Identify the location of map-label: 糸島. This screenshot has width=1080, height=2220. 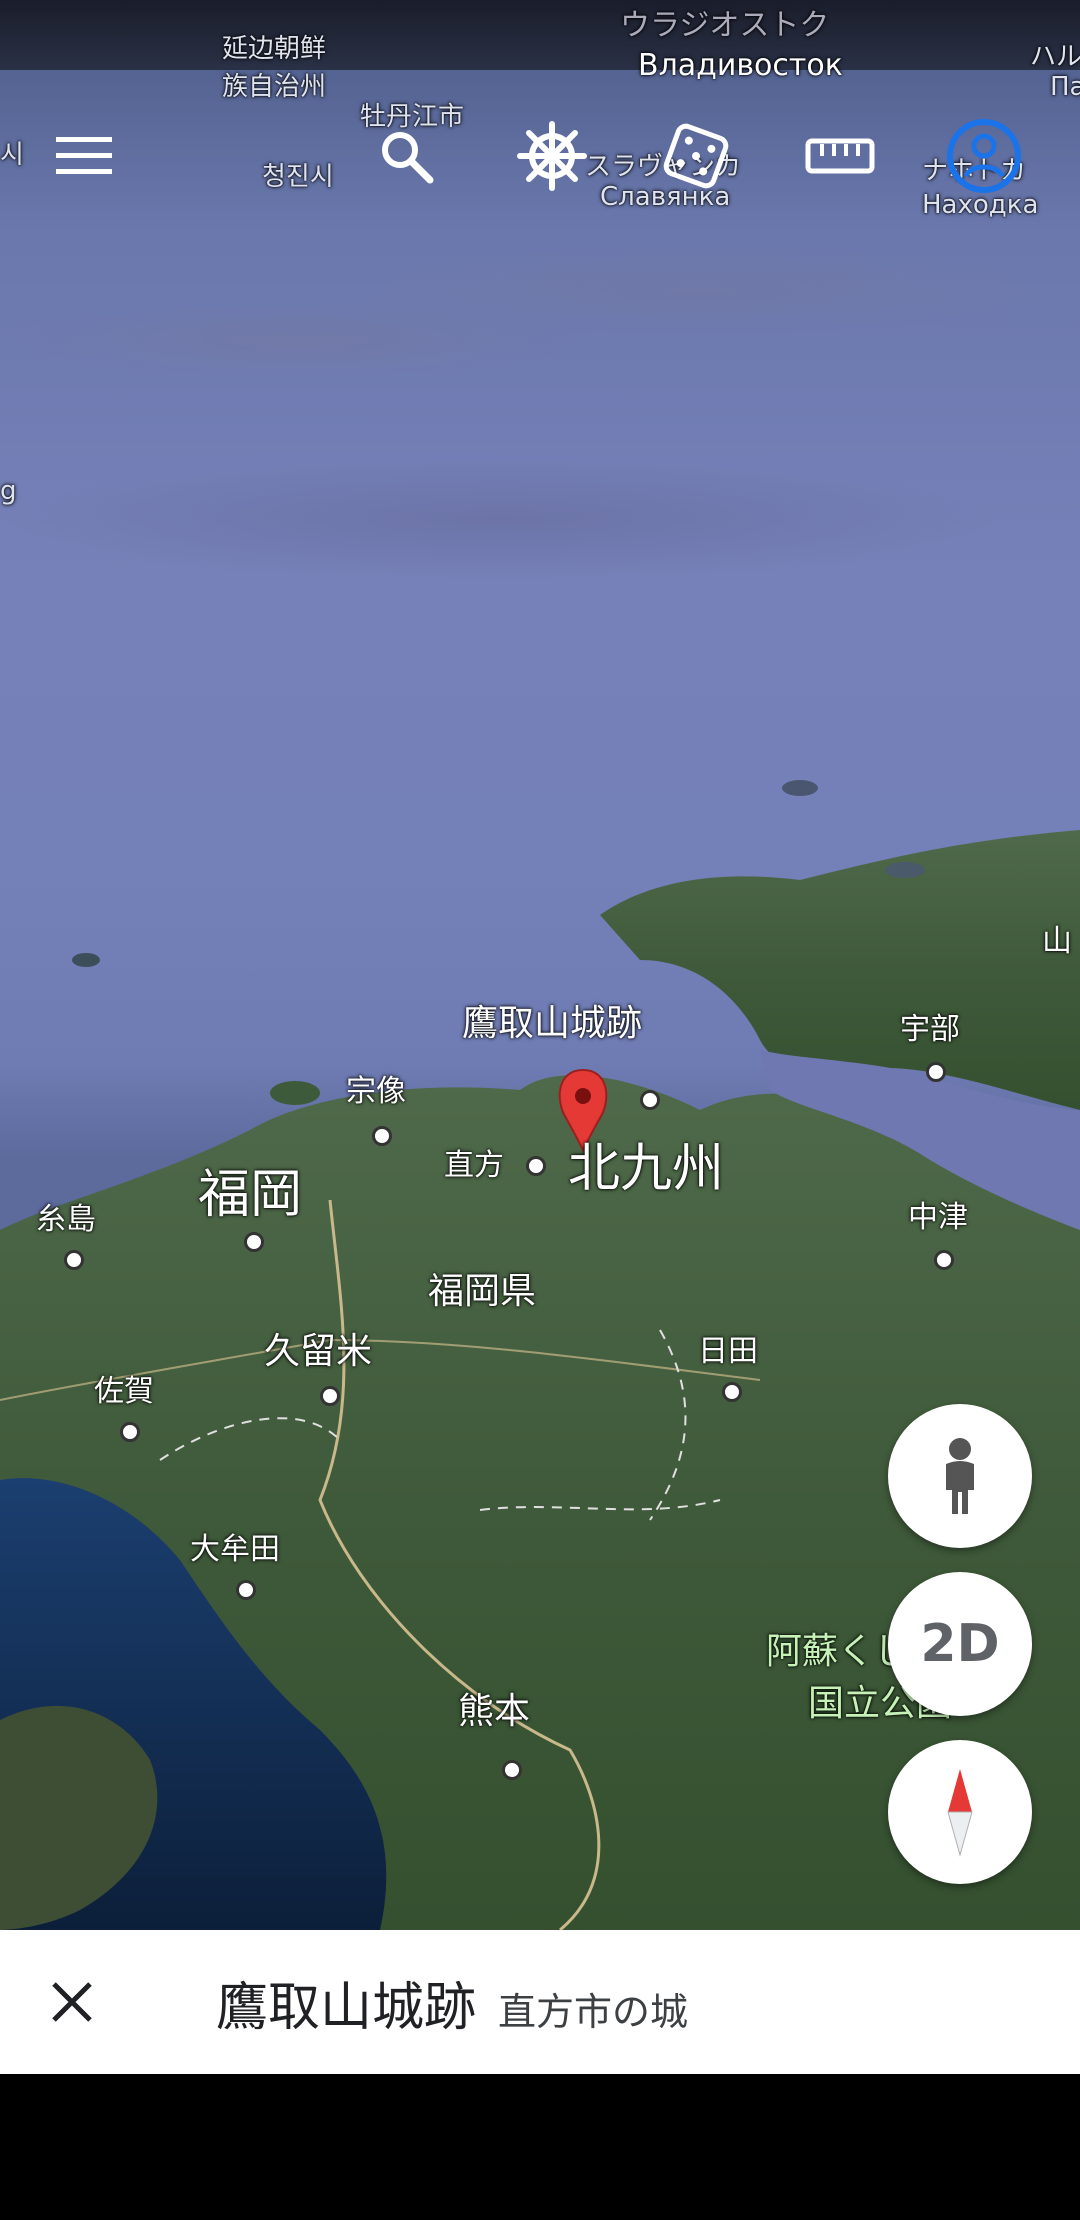
(66, 1219).